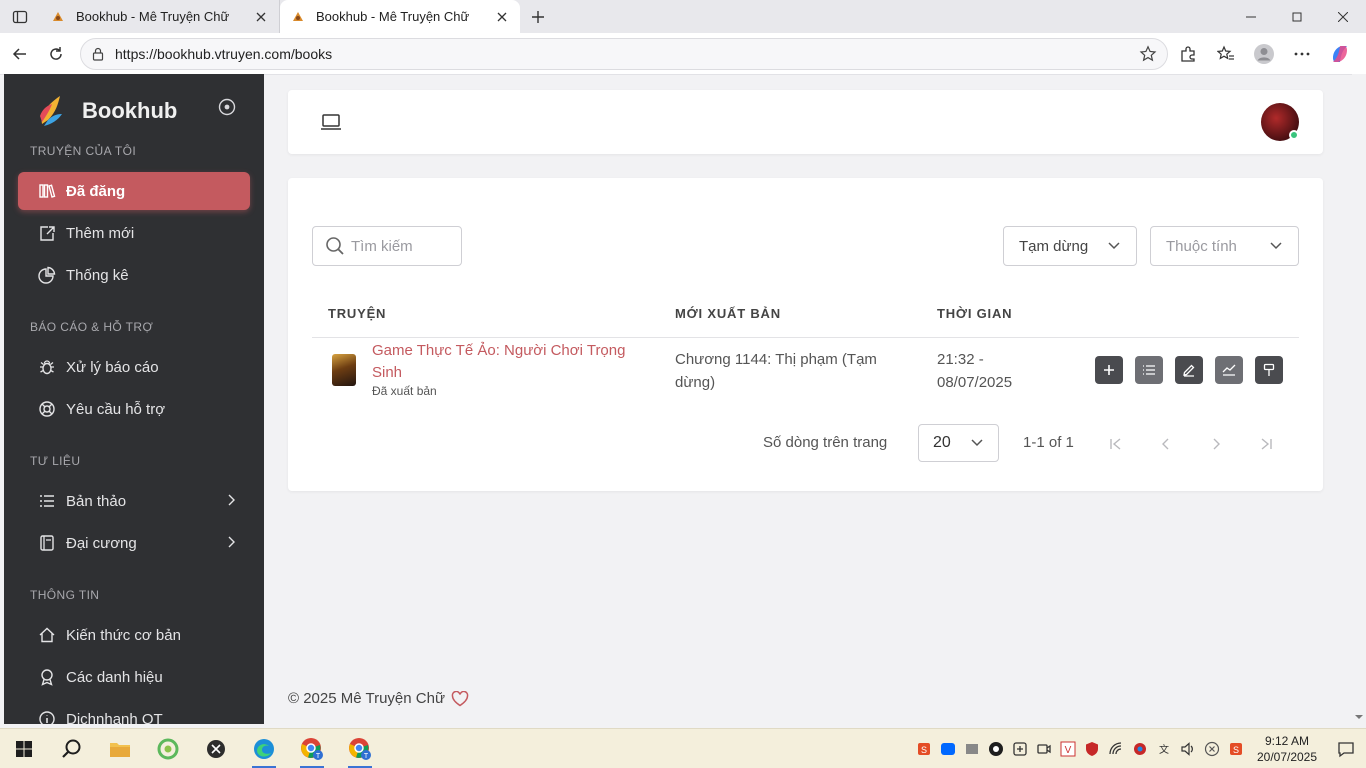 The image size is (1366, 768). What do you see at coordinates (1269, 370) in the screenshot?
I see `pin-button` at bounding box center [1269, 370].